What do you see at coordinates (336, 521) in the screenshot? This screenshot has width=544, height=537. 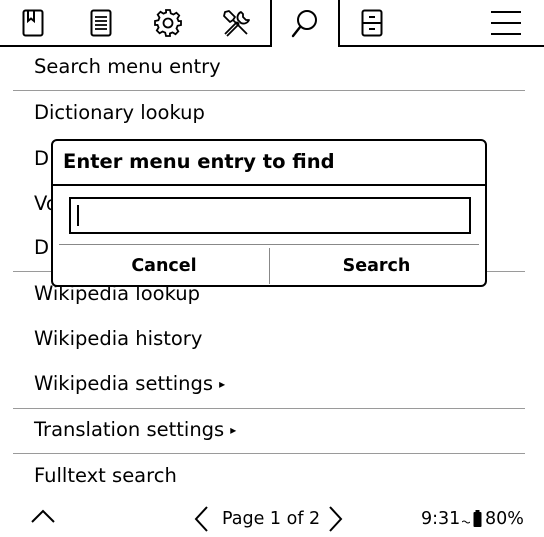 I see `chevron-right-icon` at bounding box center [336, 521].